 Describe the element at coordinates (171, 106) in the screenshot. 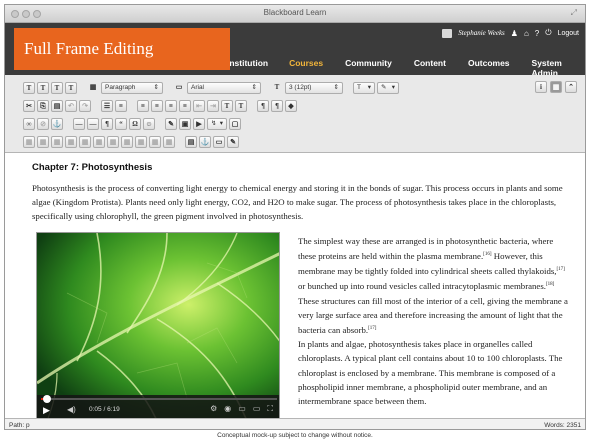

I see `align-right-icon: ≡` at that location.